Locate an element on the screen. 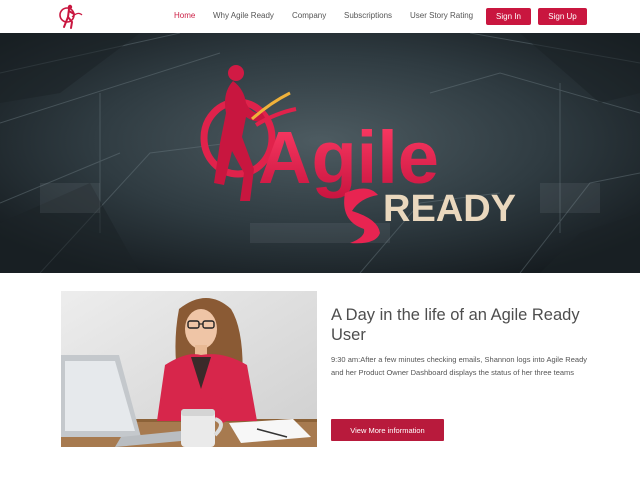 The image size is (640, 480). nav-link-user-story-rating: User Story Rating is located at coordinates (441, 15).